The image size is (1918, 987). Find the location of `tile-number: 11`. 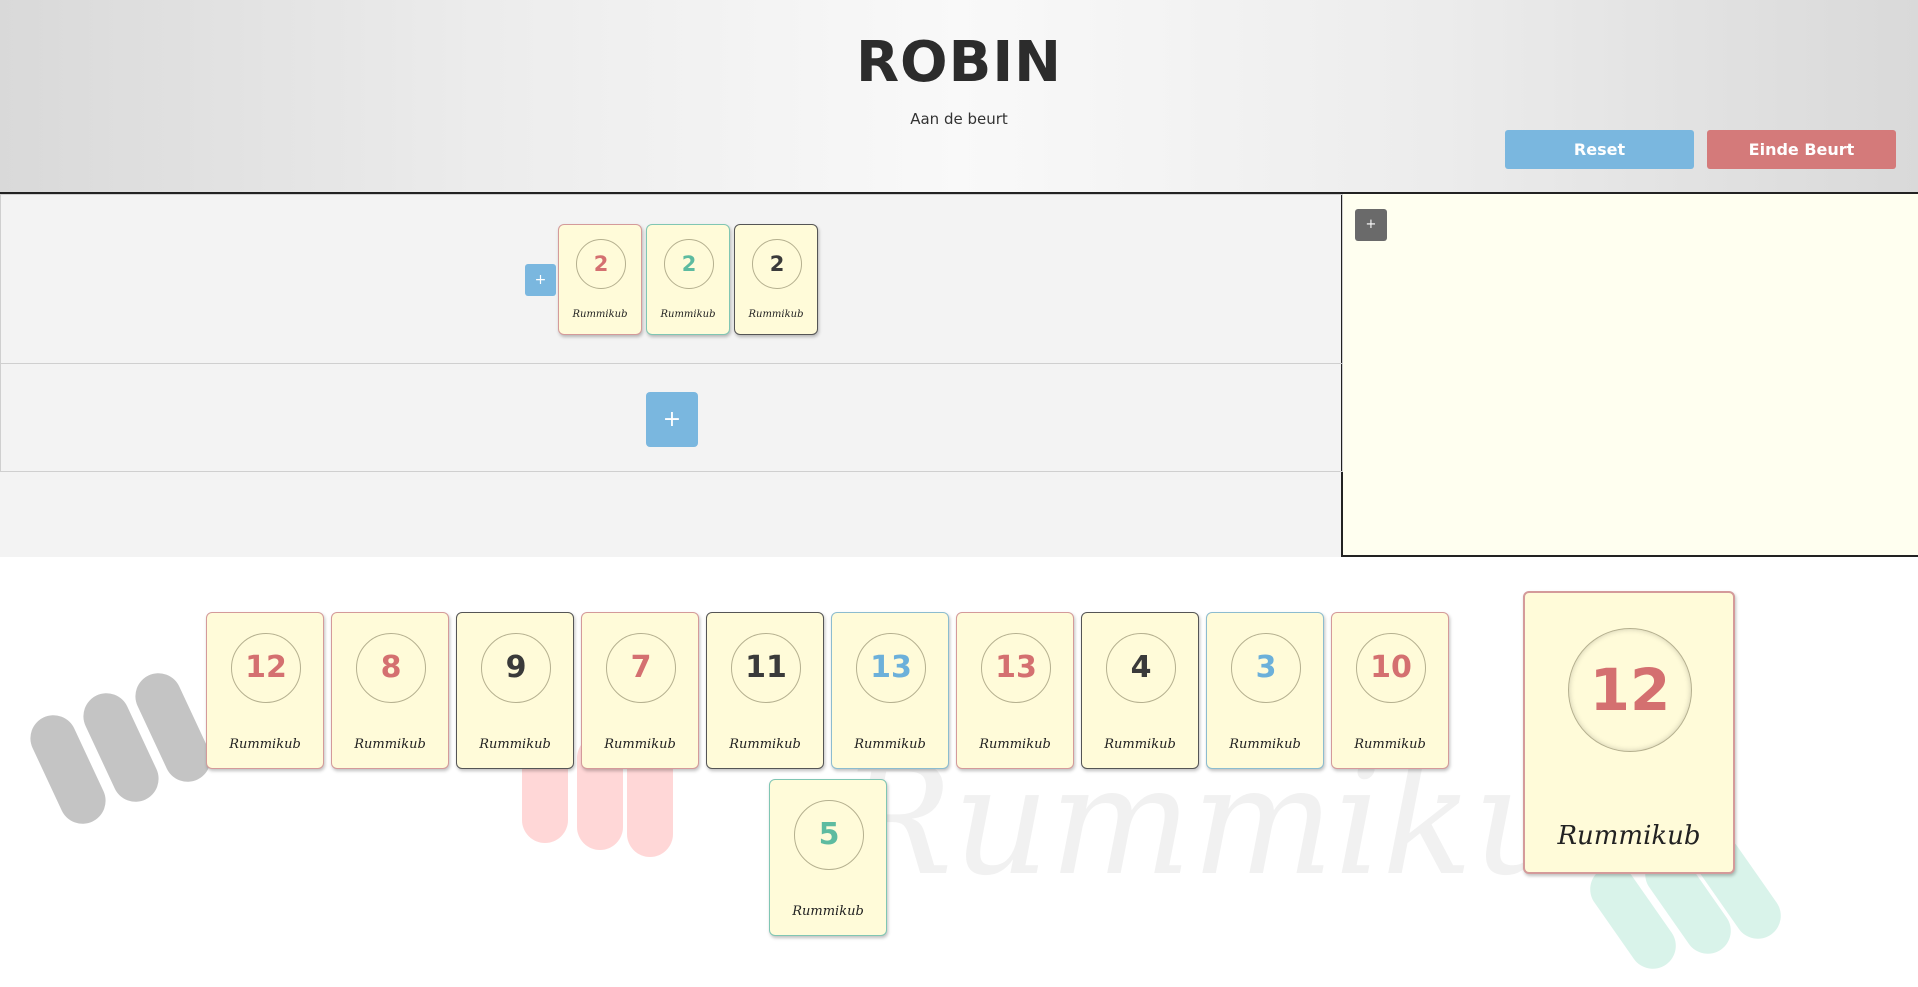

tile-number: 11 is located at coordinates (766, 668).